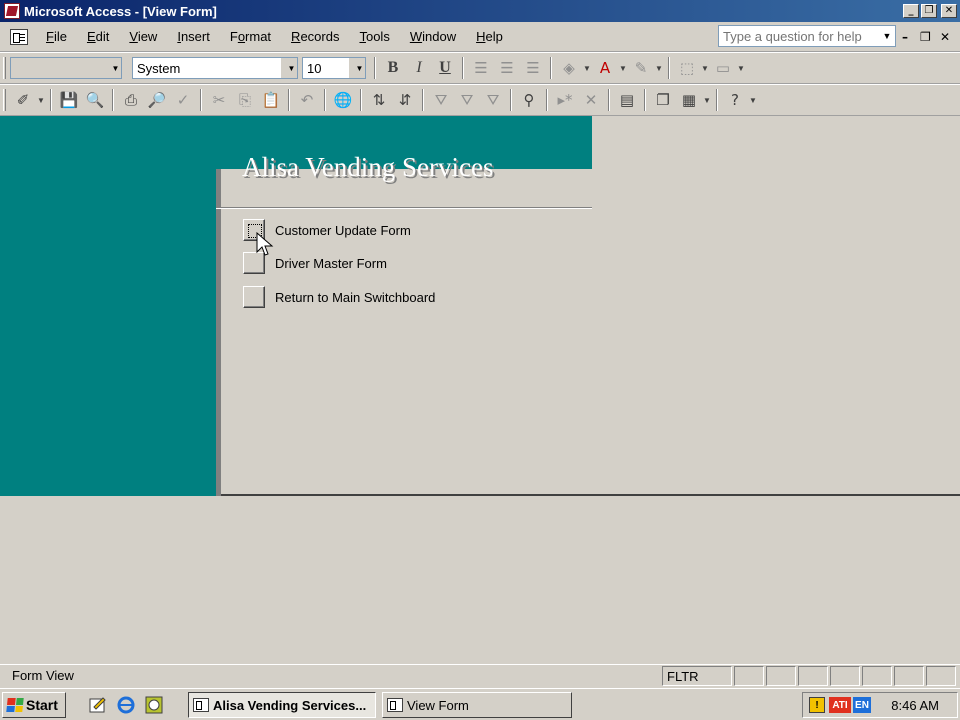 This screenshot has height=720, width=960. What do you see at coordinates (405, 100) in the screenshot?
I see `sort-descending-icon: ⇵` at bounding box center [405, 100].